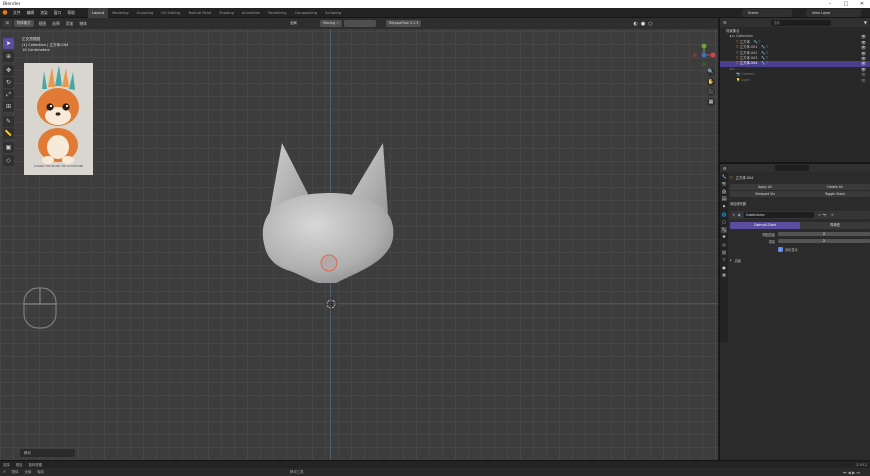 This screenshot has width=870, height=476. What do you see at coordinates (8, 160) in the screenshot?
I see `tool-extra-icon: ◇` at bounding box center [8, 160].